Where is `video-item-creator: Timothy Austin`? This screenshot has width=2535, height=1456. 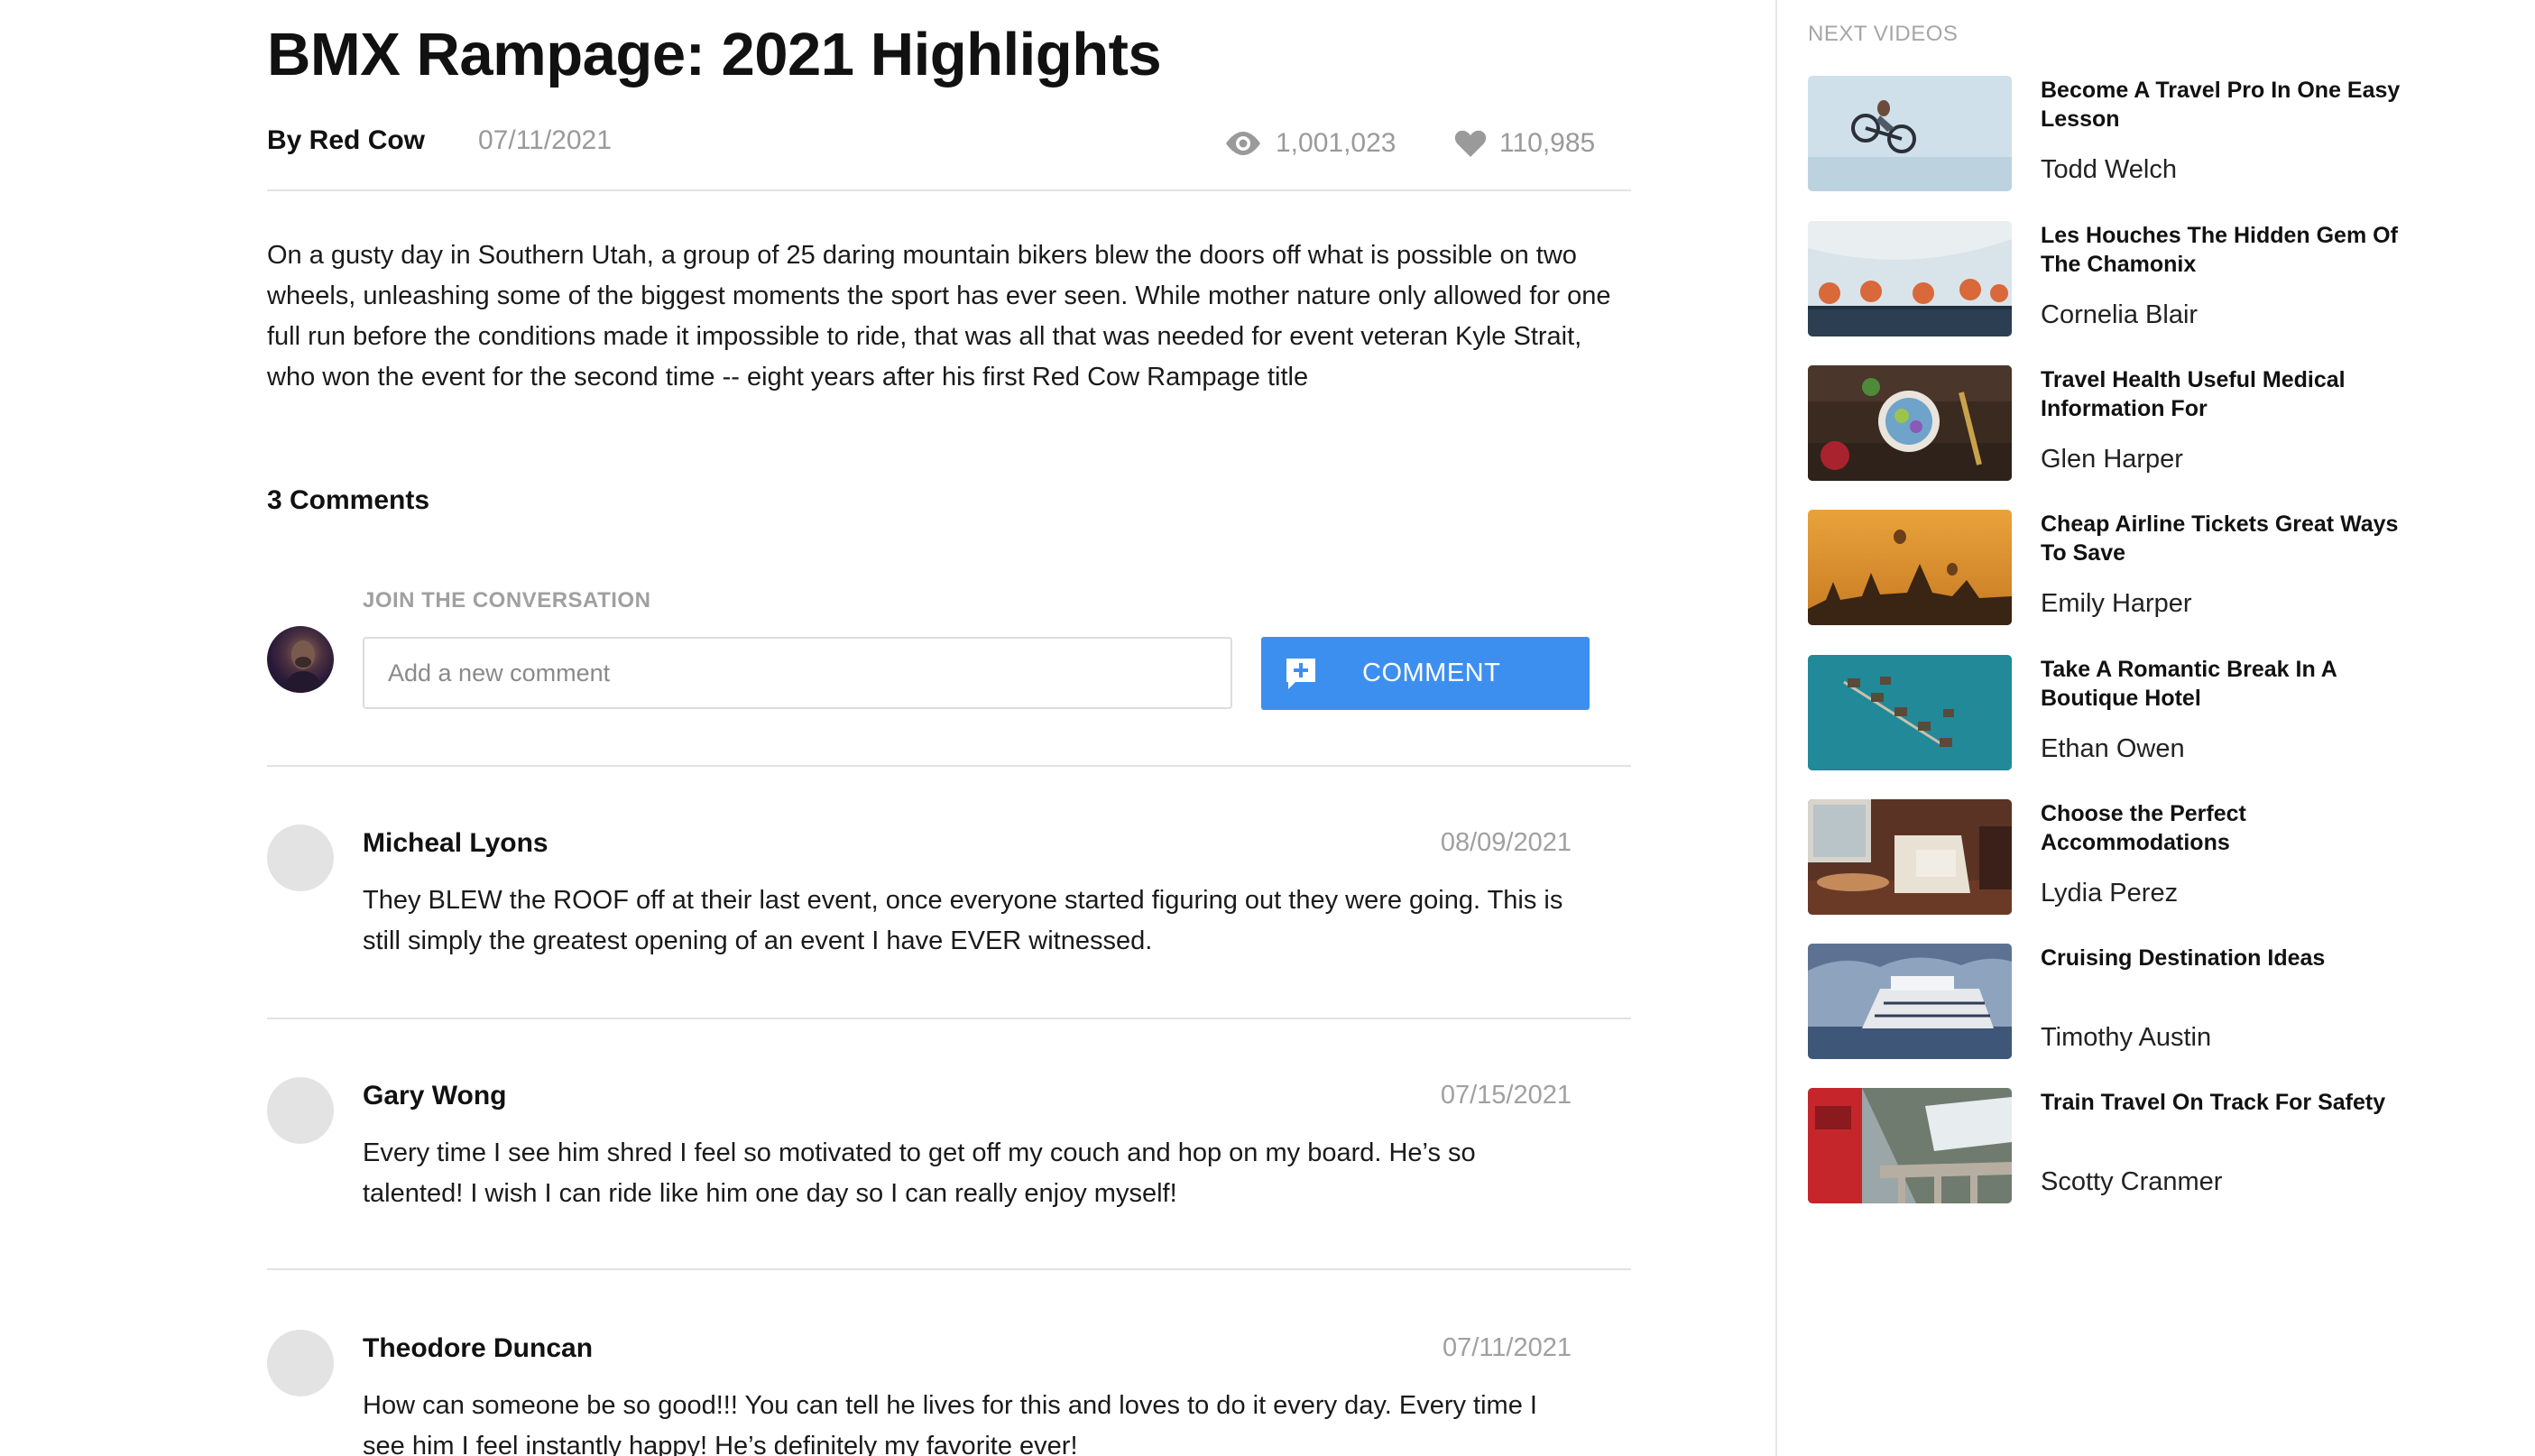 video-item-creator: Timothy Austin is located at coordinates (2127, 1037).